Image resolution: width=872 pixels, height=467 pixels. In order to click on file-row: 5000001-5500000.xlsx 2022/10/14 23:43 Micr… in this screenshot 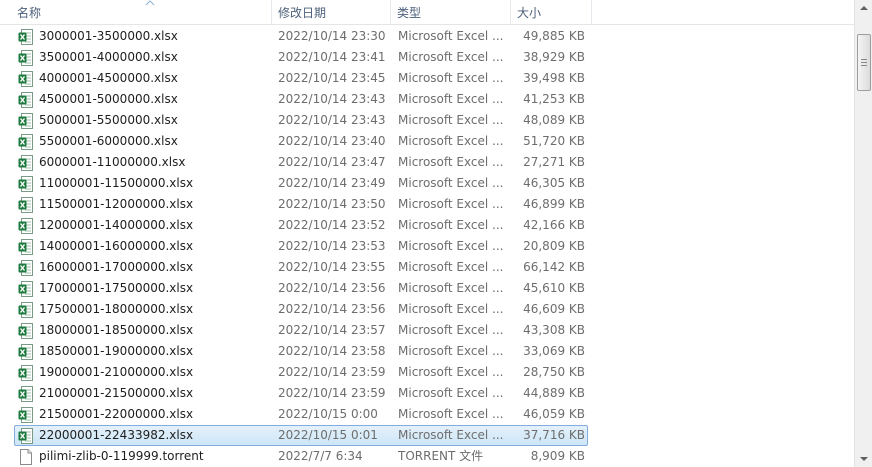, I will do `click(301, 120)`.